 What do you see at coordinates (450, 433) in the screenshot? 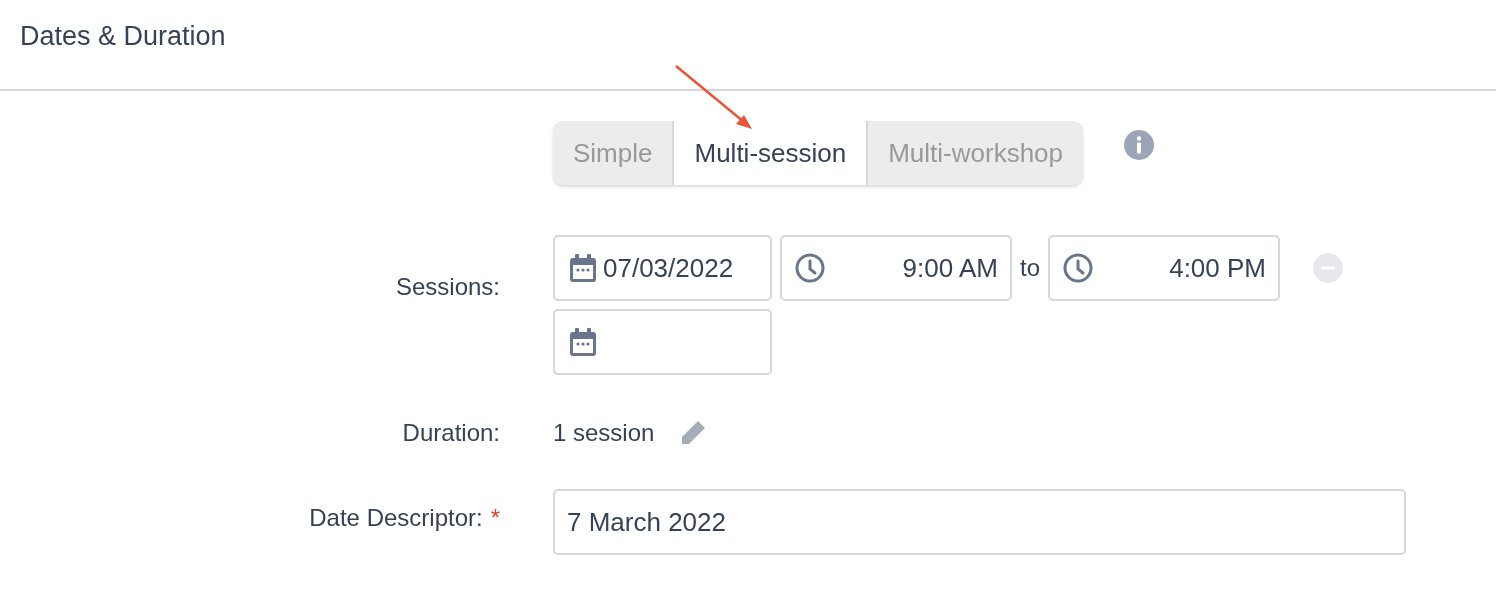
I see `field-label: Duration:` at bounding box center [450, 433].